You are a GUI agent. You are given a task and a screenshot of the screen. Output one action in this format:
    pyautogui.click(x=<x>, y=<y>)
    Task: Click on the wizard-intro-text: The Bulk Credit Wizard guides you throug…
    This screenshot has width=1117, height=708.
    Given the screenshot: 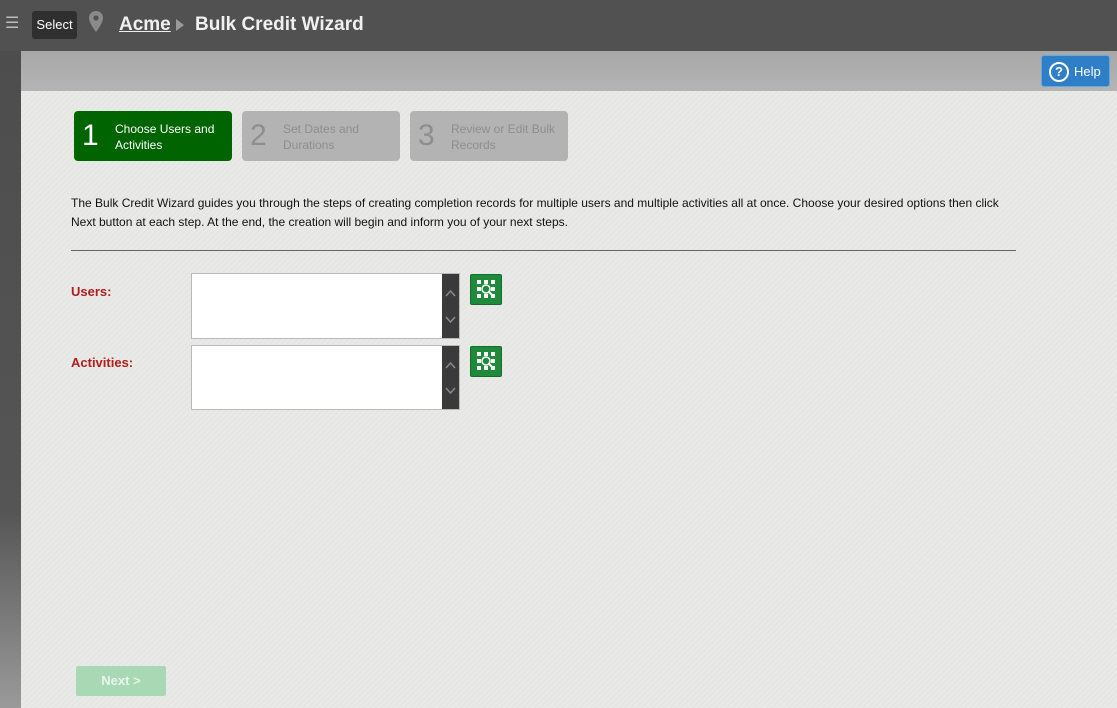 What is the action you would take?
    pyautogui.click(x=535, y=212)
    